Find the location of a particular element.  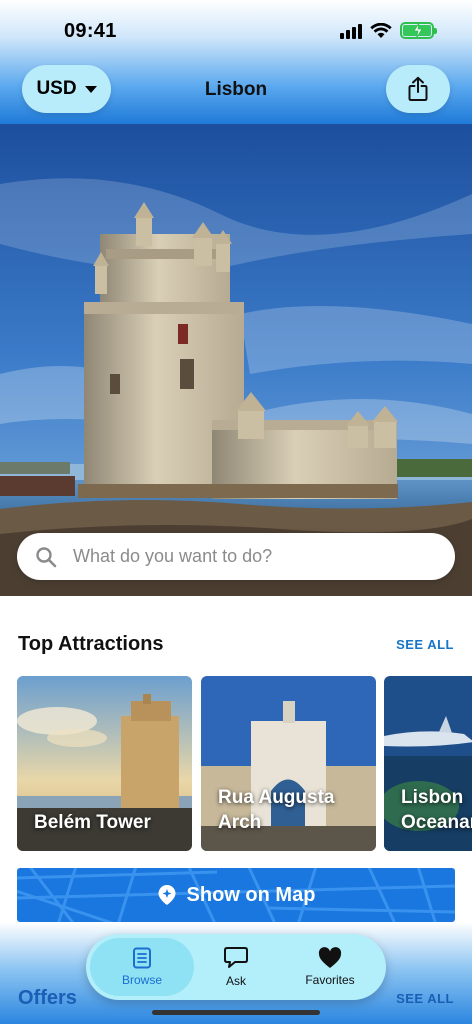

home-indicator is located at coordinates (236, 1012).